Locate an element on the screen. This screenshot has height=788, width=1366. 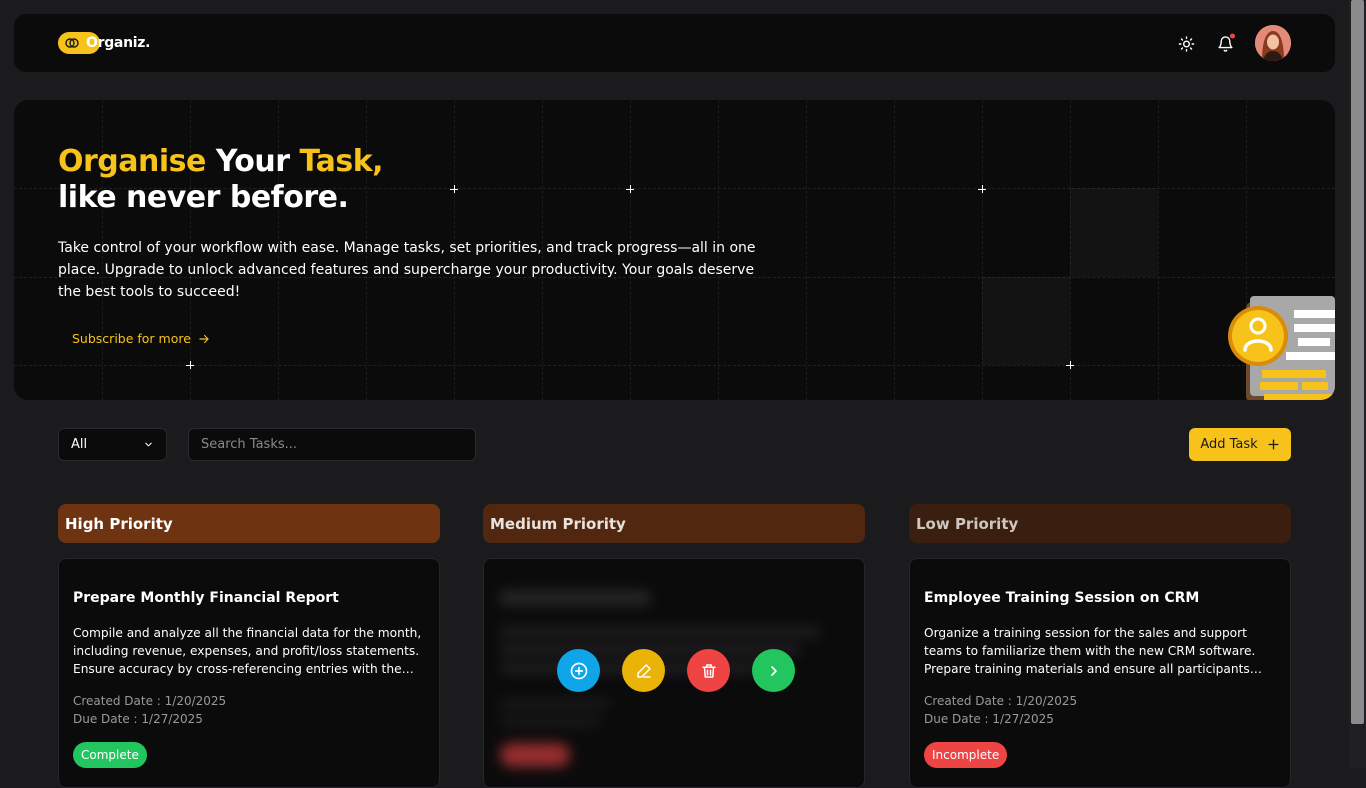
hero-title-highlight: Task, is located at coordinates (341, 161).